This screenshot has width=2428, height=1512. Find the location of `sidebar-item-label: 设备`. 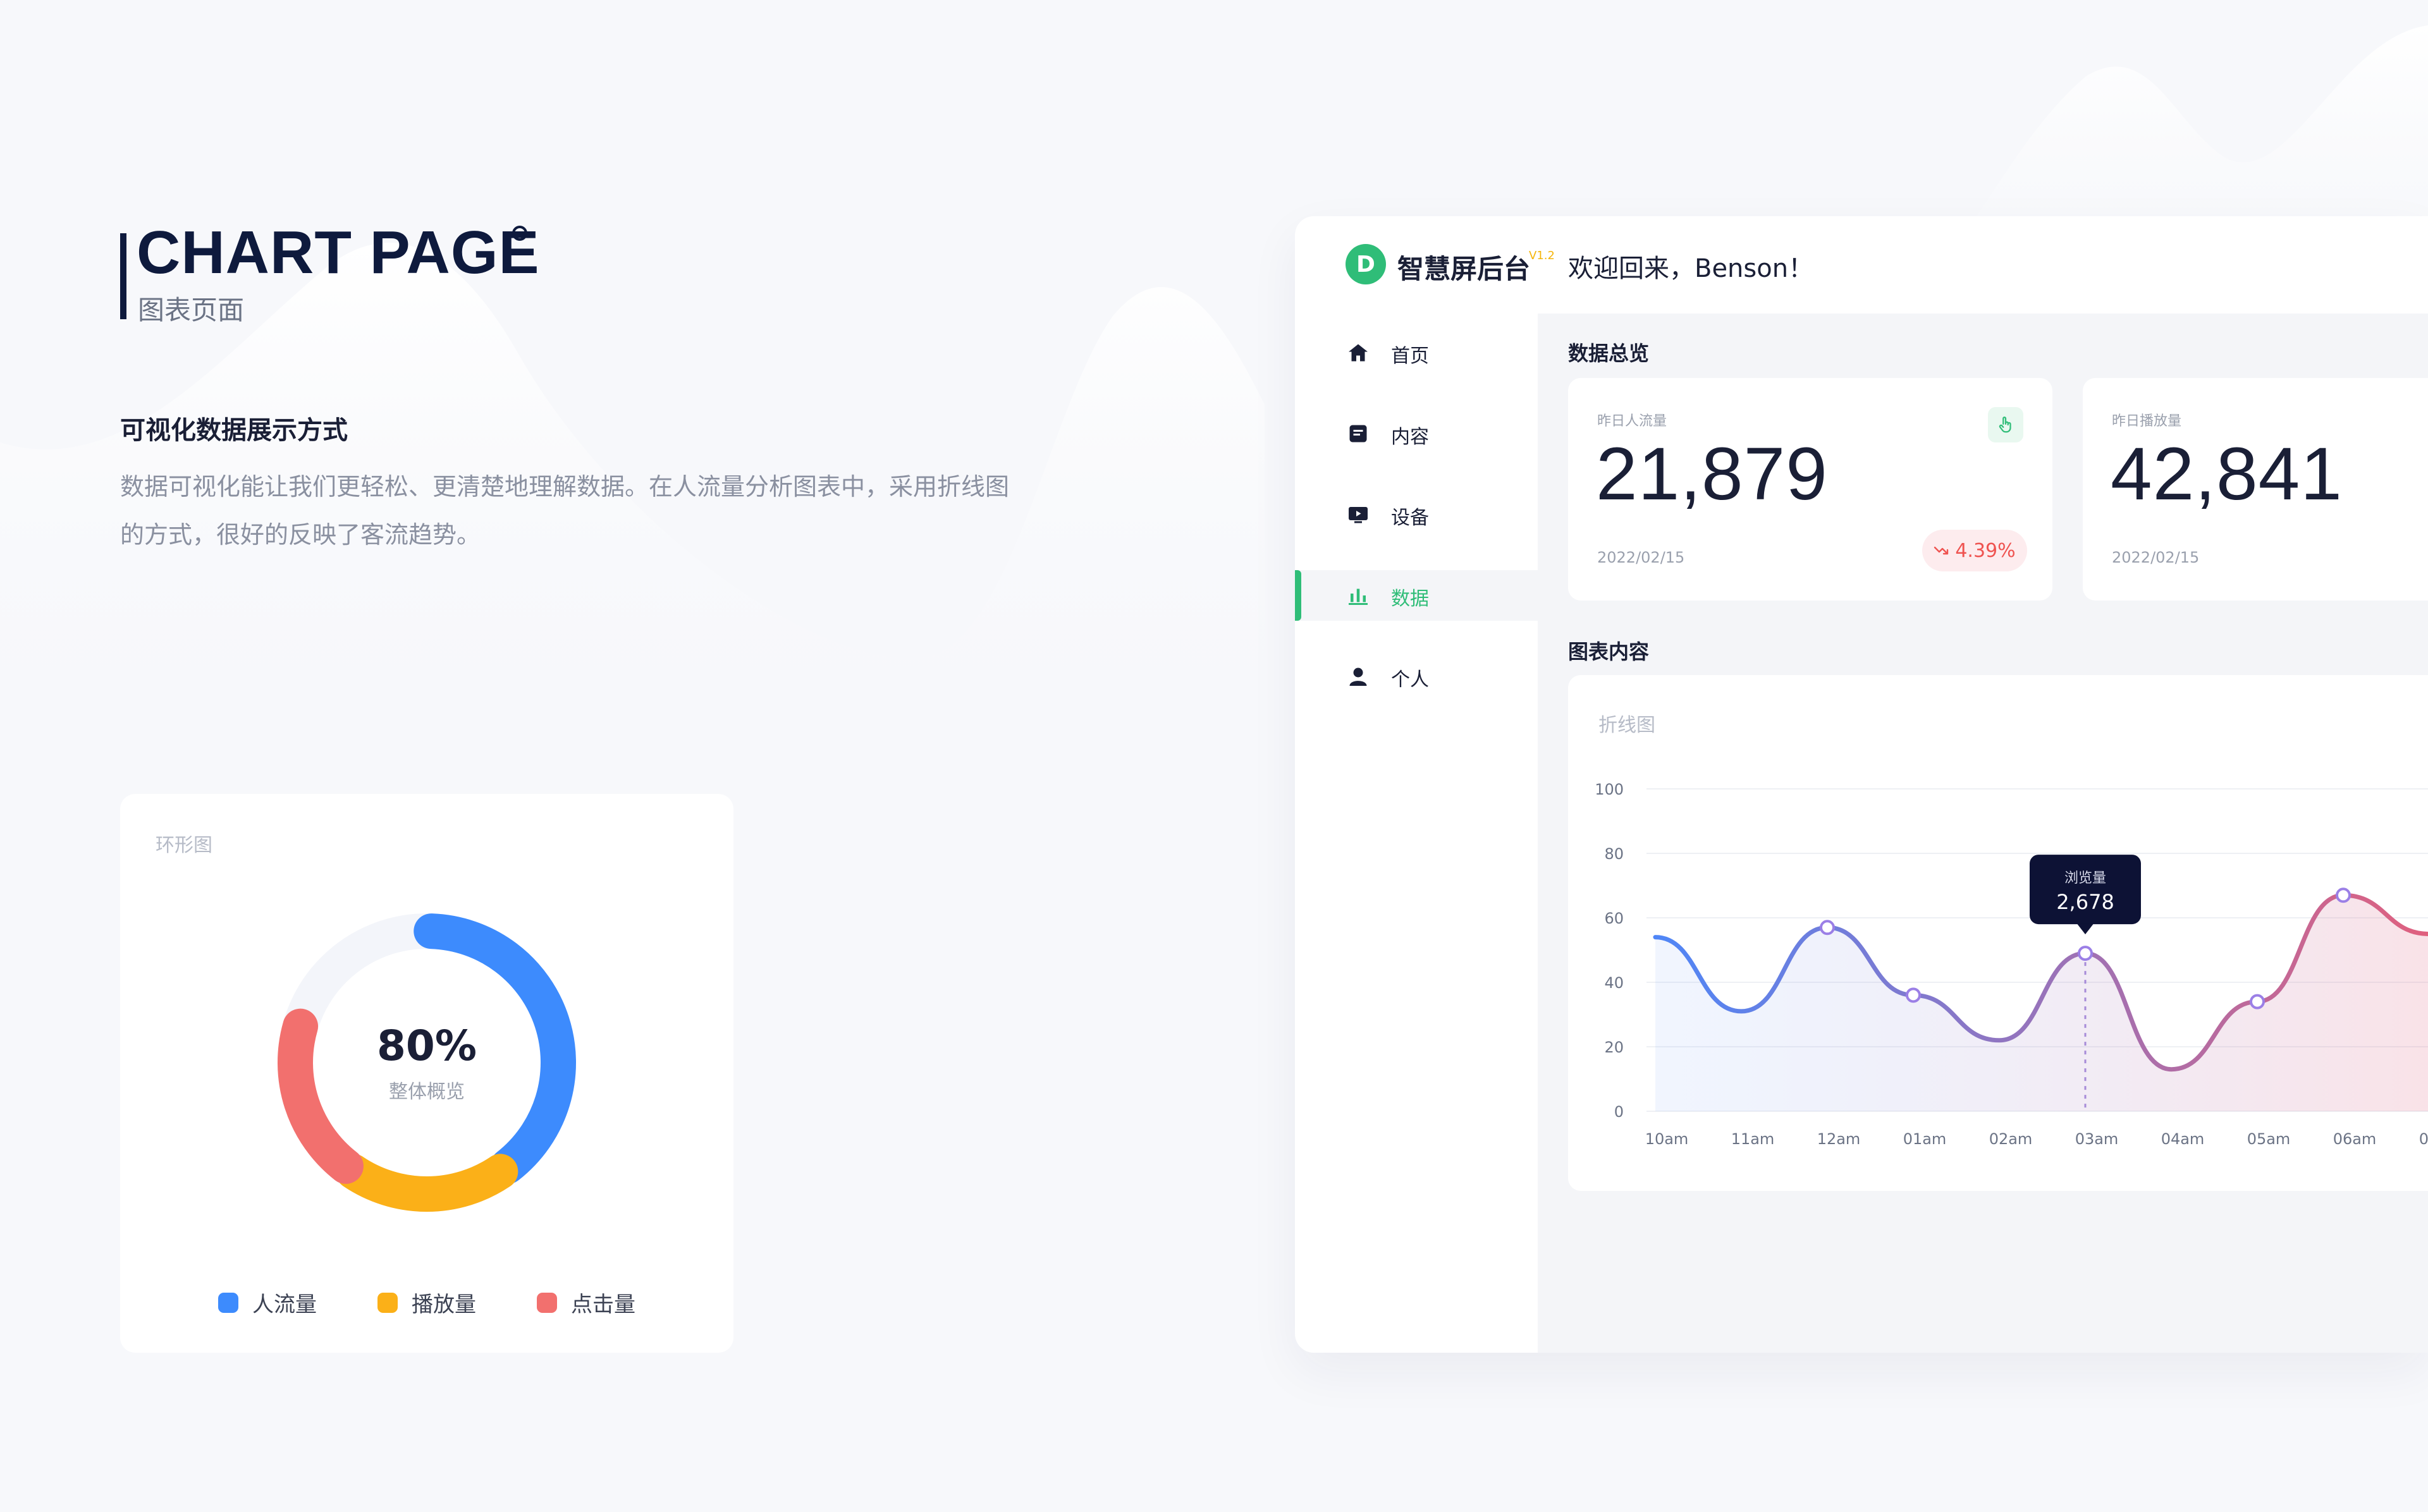

sidebar-item-label: 设备 is located at coordinates (1410, 518).